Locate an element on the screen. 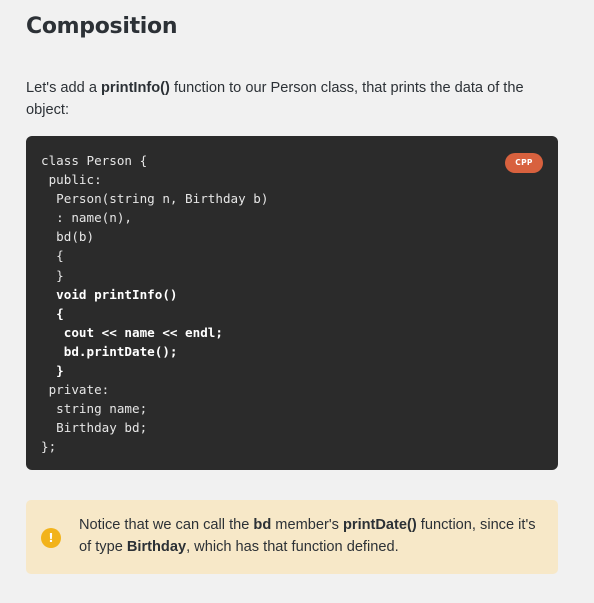  code-line: private: is located at coordinates (75, 390).